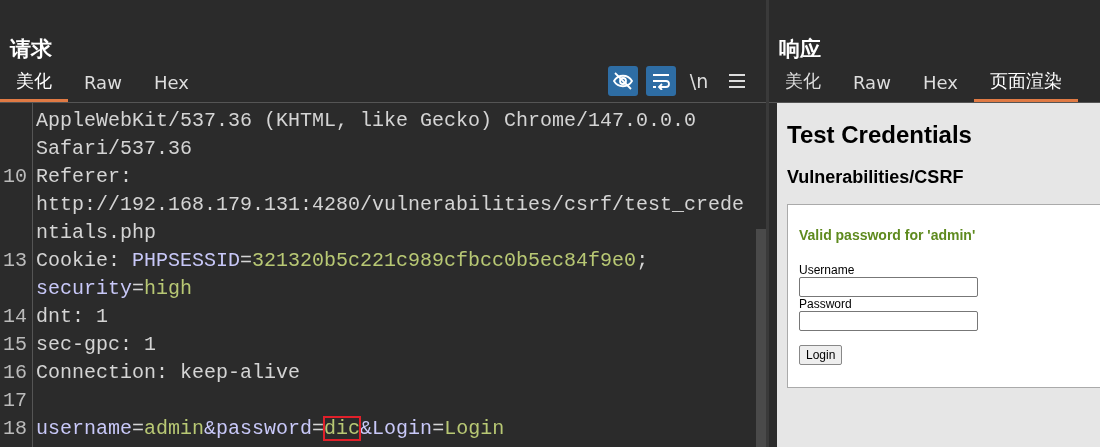 This screenshot has height=447, width=1100. Describe the element at coordinates (15, 317) in the screenshot. I see `line-number: 14` at that location.